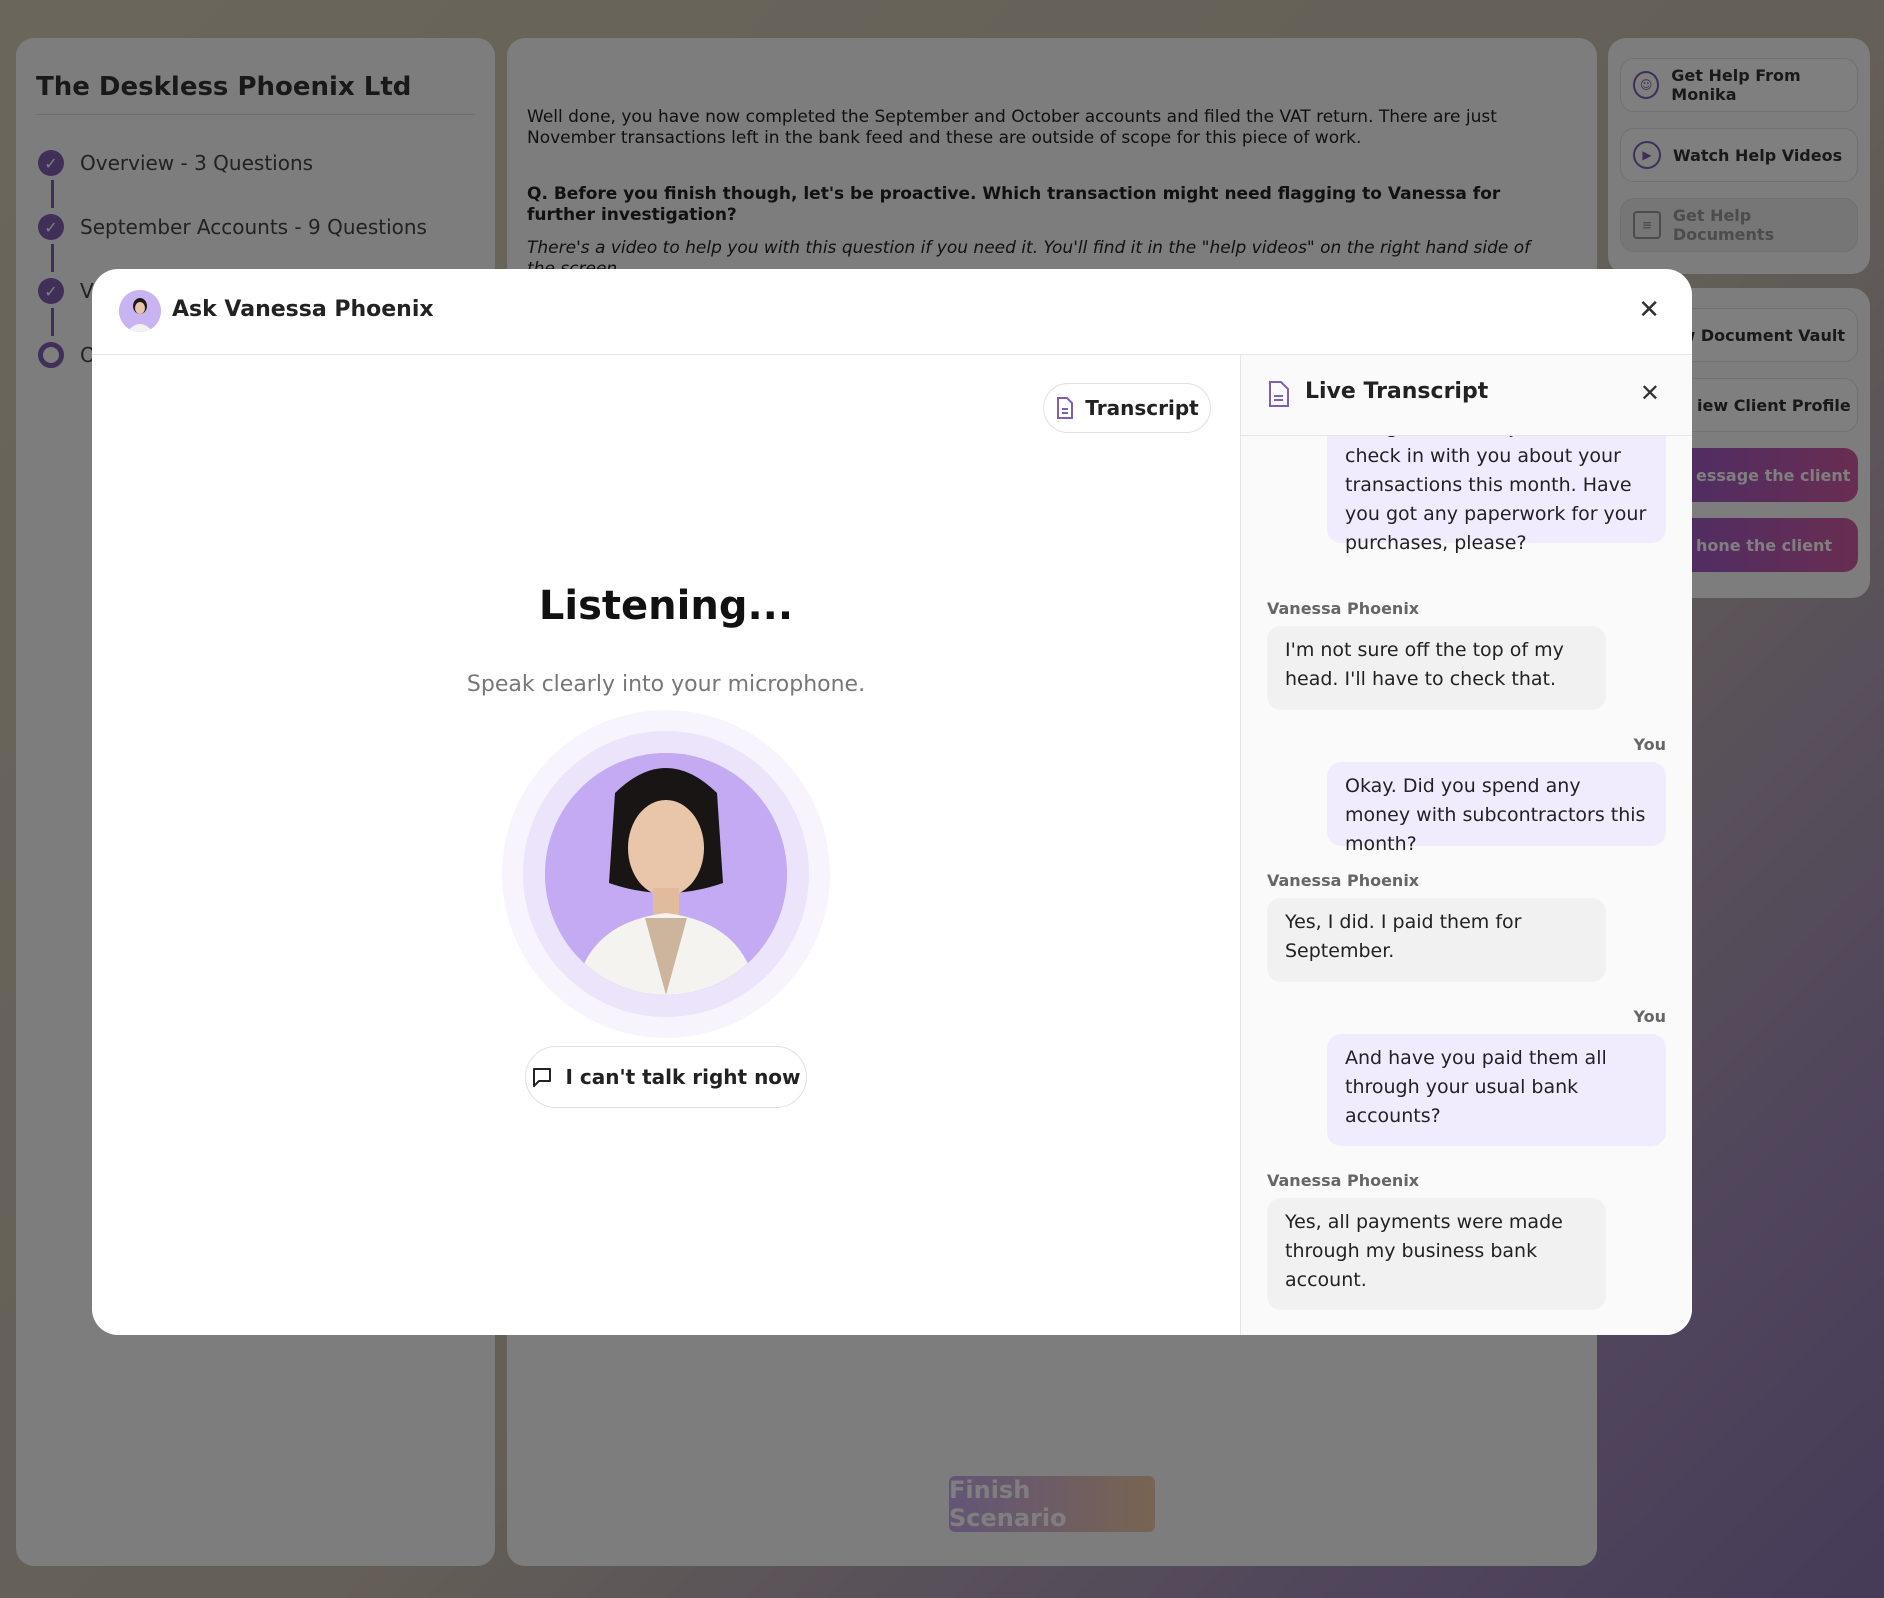 This screenshot has height=1598, width=1884. Describe the element at coordinates (892, 312) in the screenshot. I see `modal-header: Ask Vanessa Phoenix ✕` at that location.